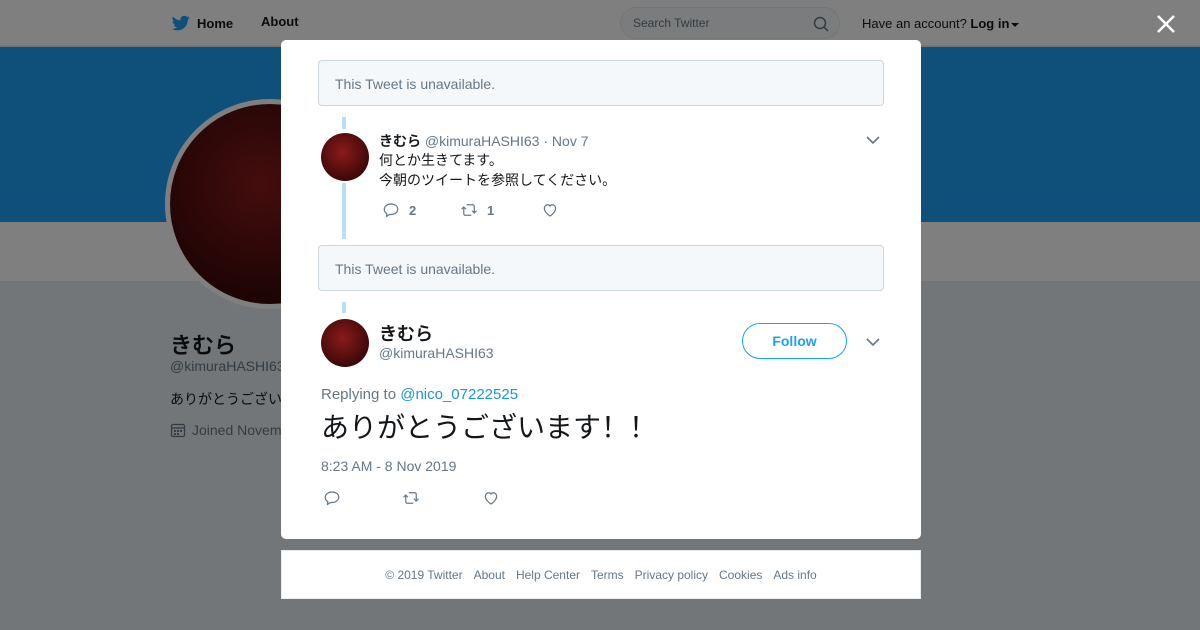 The width and height of the screenshot is (1200, 630). What do you see at coordinates (794, 575) in the screenshot?
I see `footer-link-ads-info: Ads info` at bounding box center [794, 575].